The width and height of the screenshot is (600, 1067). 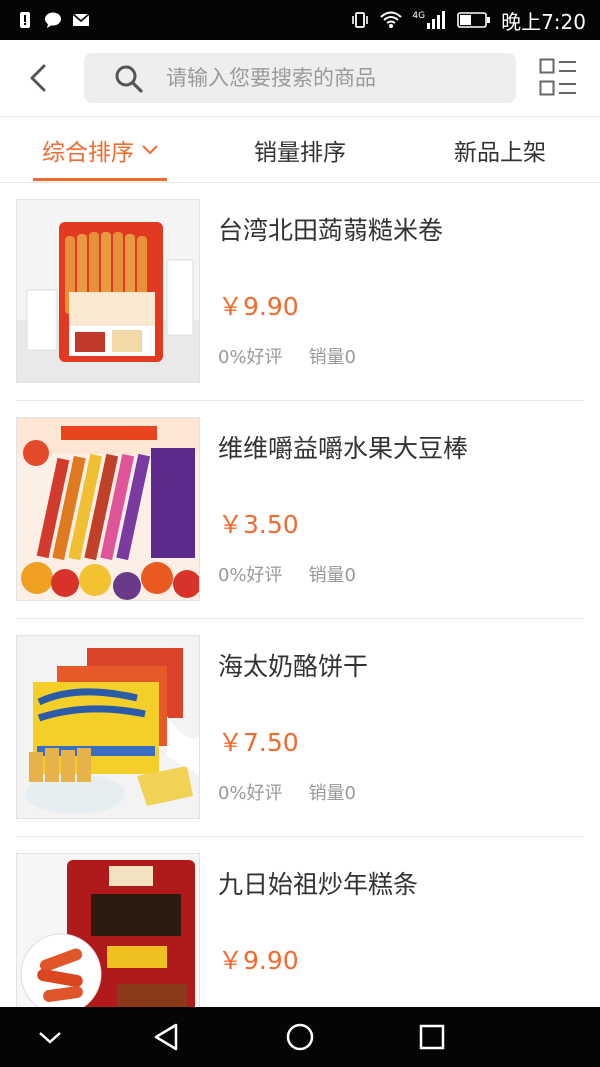 I want to click on alert-icon, so click(x=25, y=20).